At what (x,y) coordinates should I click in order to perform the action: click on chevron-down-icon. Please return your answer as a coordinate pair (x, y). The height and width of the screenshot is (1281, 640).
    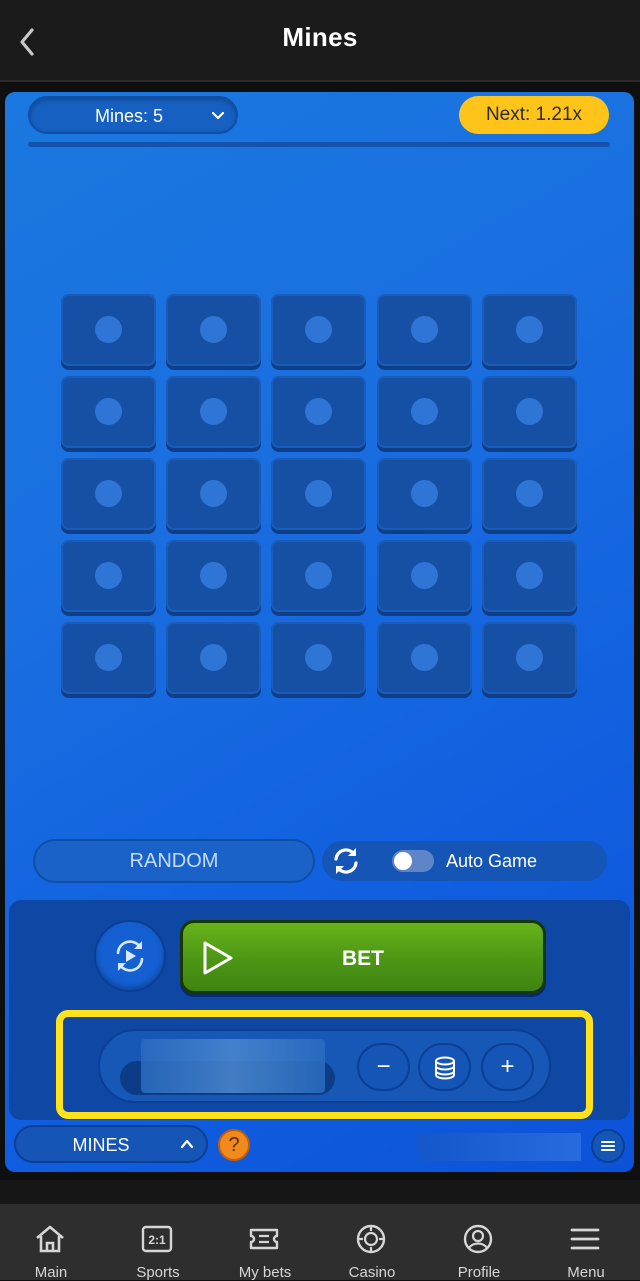
    Looking at the image, I should click on (218, 115).